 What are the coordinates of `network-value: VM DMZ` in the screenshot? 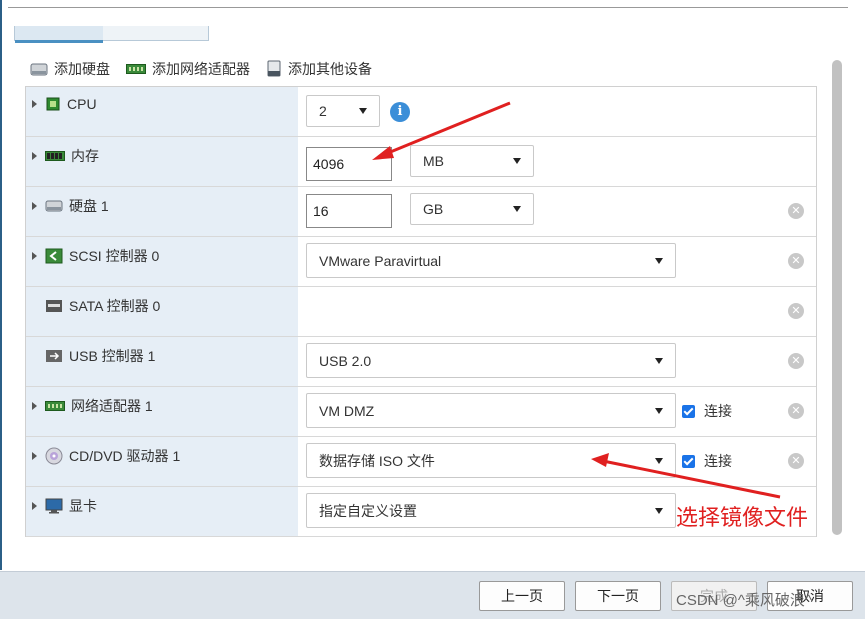 It's located at (347, 410).